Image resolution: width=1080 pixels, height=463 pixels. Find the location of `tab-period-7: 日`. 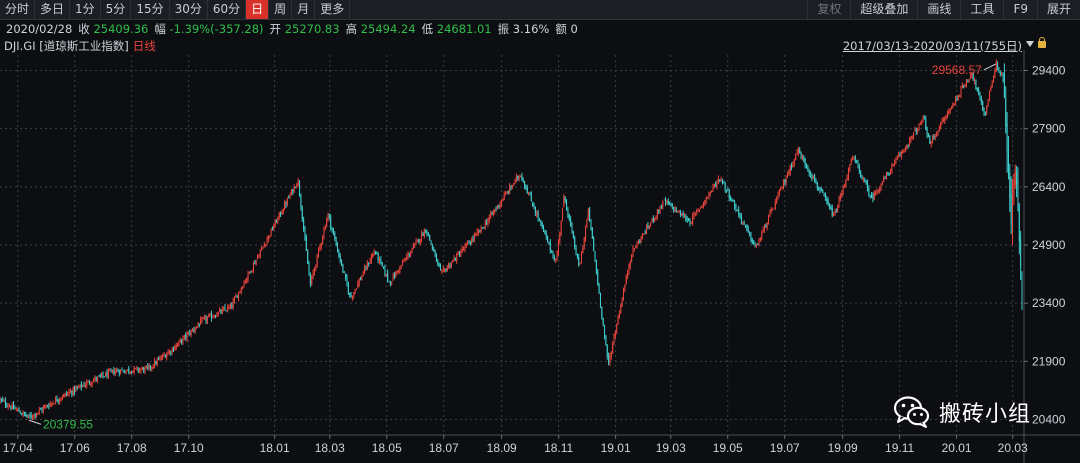

tab-period-7: 日 is located at coordinates (258, 9).